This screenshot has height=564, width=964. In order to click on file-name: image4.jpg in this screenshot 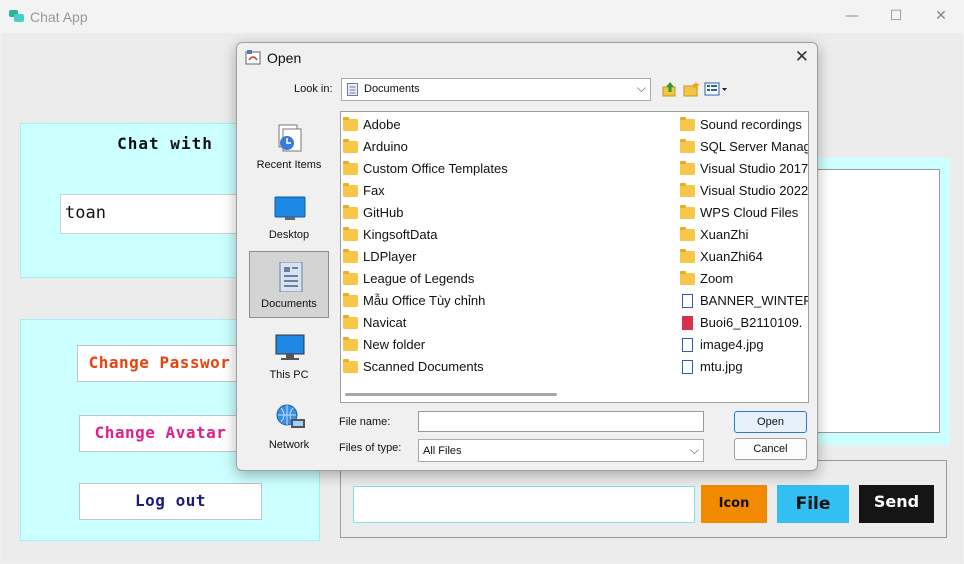, I will do `click(732, 344)`.